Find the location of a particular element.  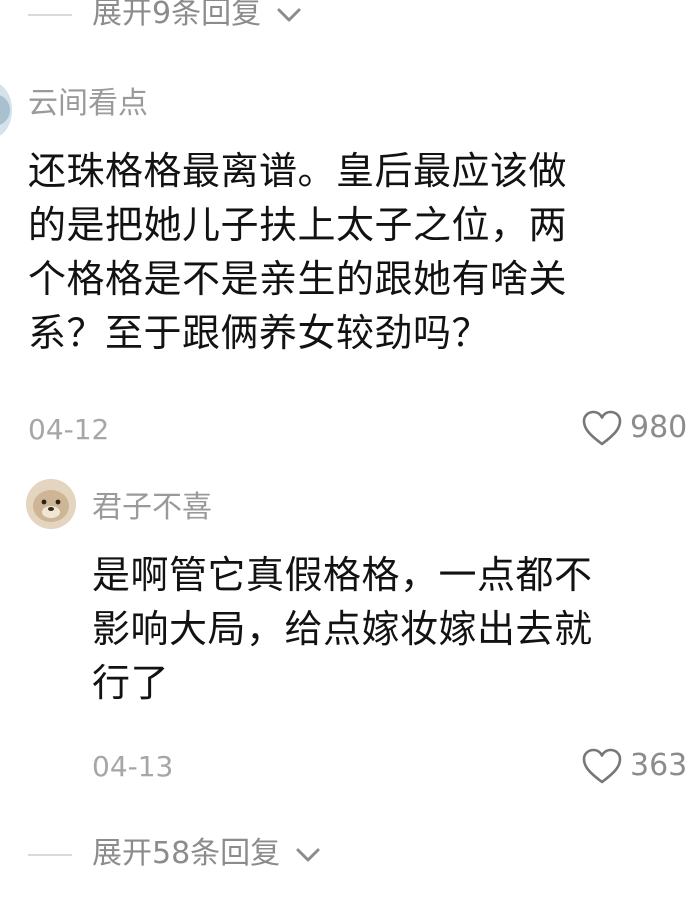

comment-line: 系？至于跟俩养女较劲吗？ is located at coordinates (259, 333).